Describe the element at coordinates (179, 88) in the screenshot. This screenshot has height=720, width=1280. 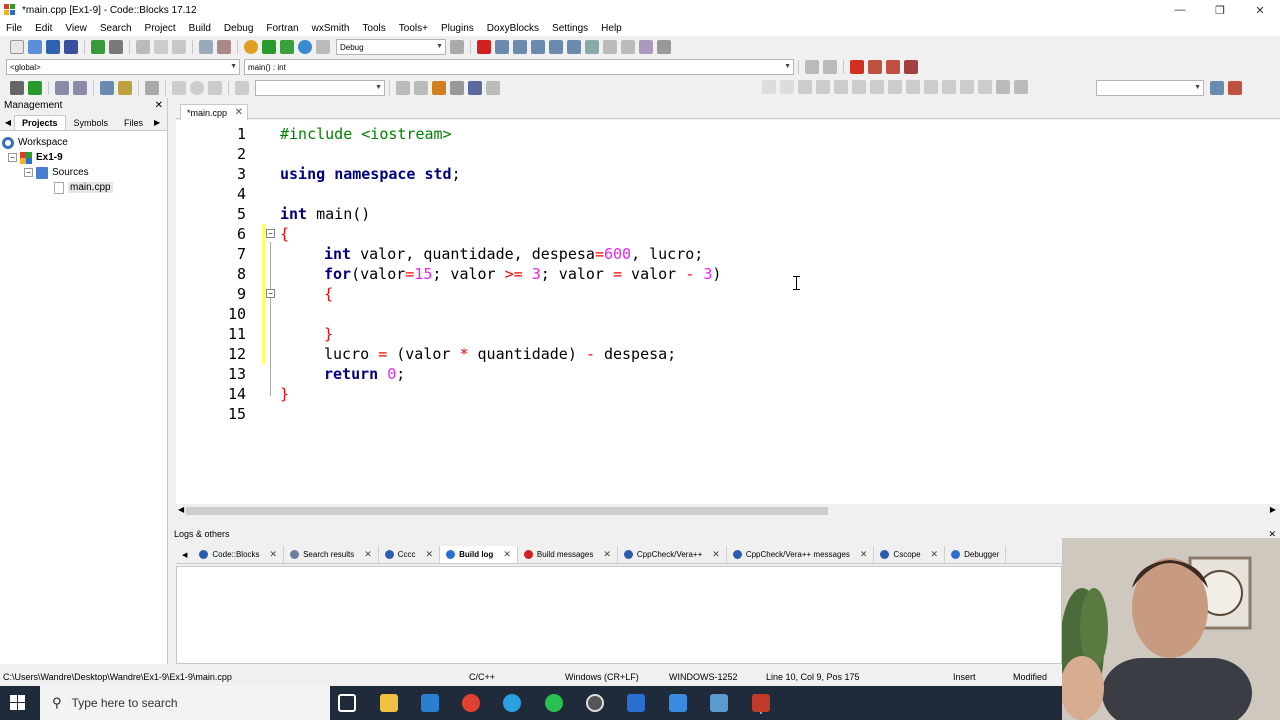
I see `prev-icon` at that location.